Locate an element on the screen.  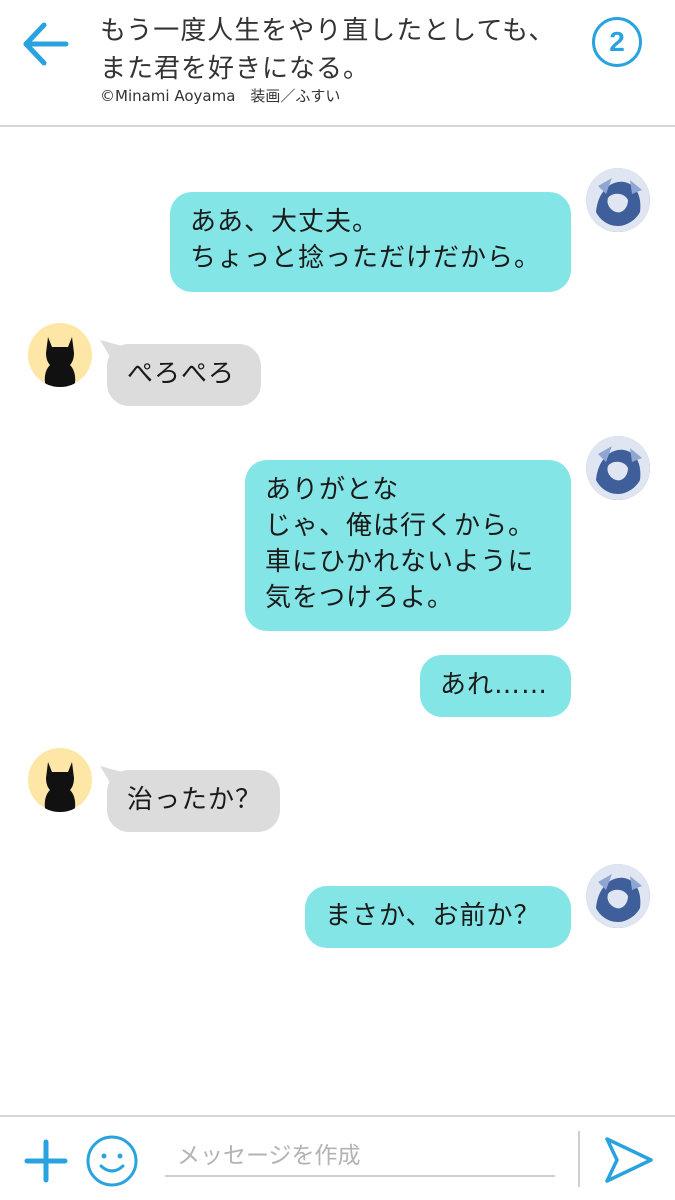
message-input is located at coordinates (360, 1157).